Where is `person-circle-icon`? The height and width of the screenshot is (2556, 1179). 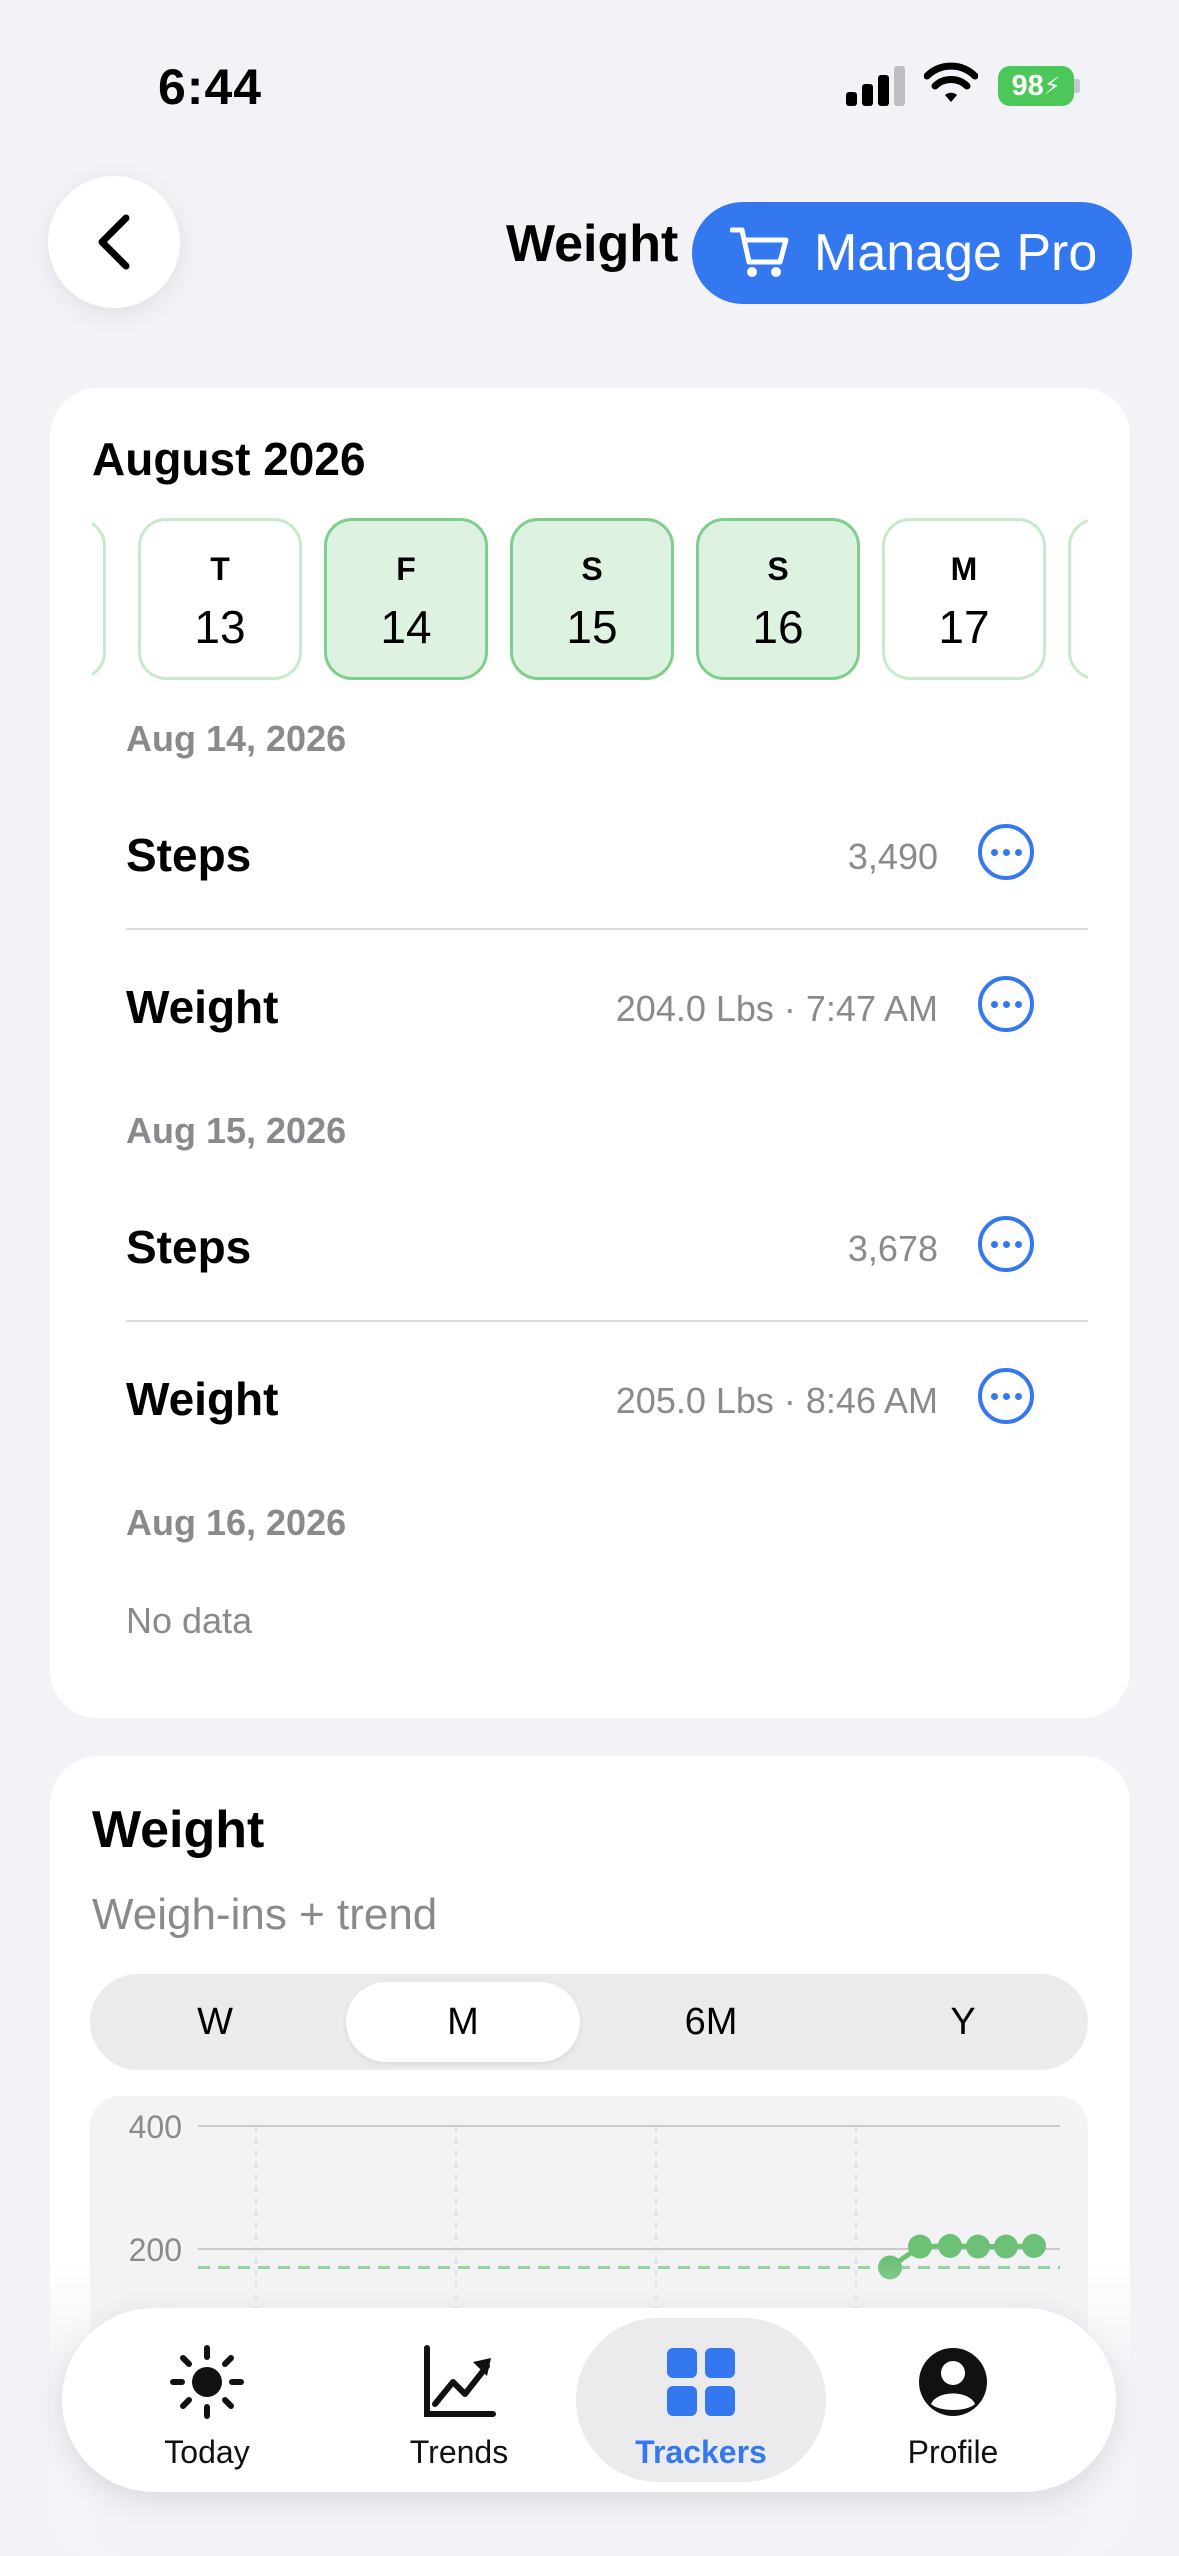
person-circle-icon is located at coordinates (953, 2382).